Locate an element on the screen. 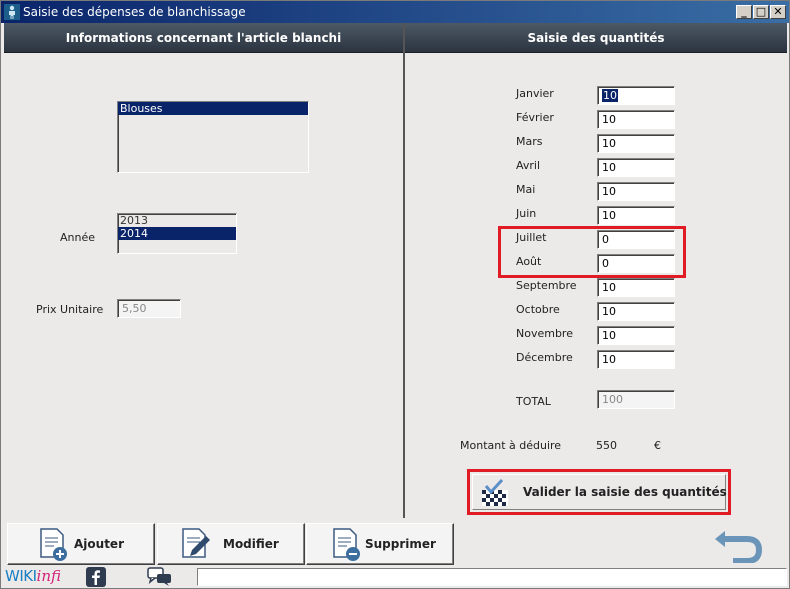  prix-unitaire-label: Prix Unitaire is located at coordinates (70, 309).